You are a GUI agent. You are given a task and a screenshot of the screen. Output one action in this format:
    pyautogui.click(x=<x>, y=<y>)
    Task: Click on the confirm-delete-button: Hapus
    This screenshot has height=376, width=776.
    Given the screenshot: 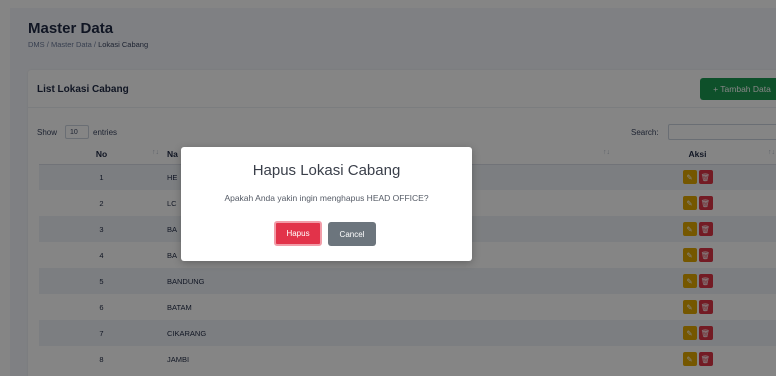 What is the action you would take?
    pyautogui.click(x=298, y=233)
    